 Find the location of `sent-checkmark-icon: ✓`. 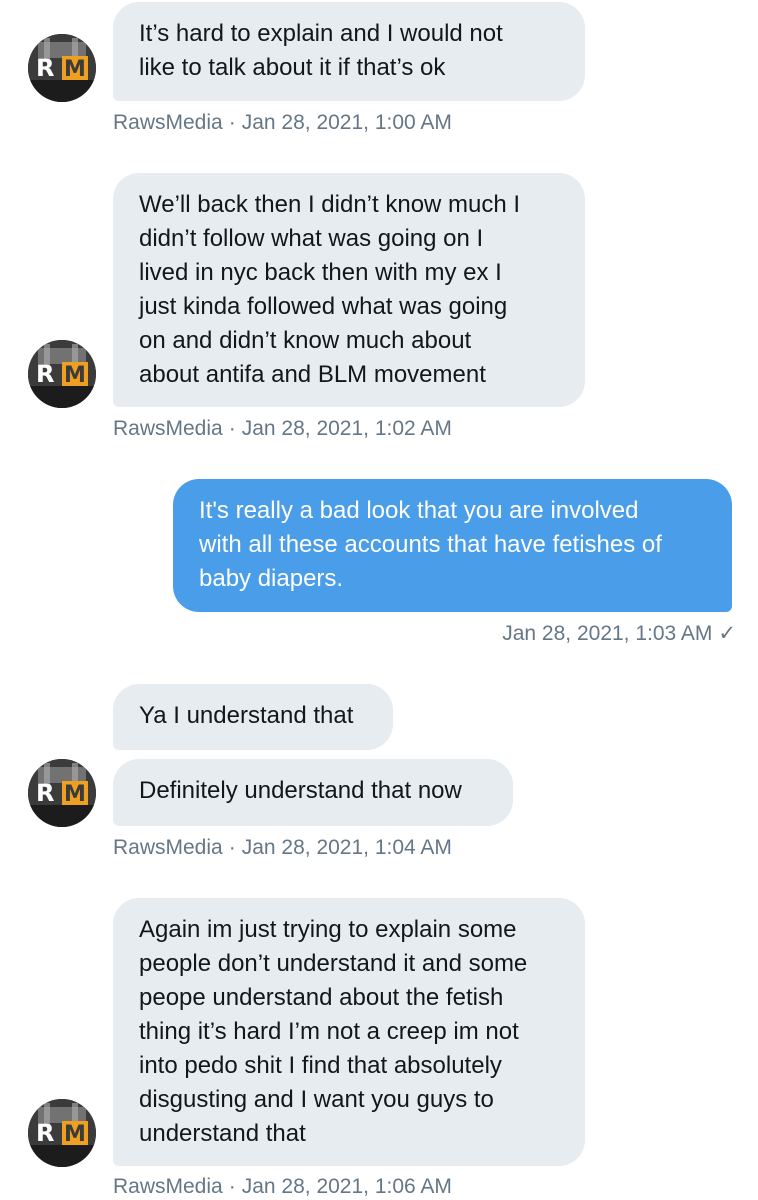

sent-checkmark-icon: ✓ is located at coordinates (727, 633).